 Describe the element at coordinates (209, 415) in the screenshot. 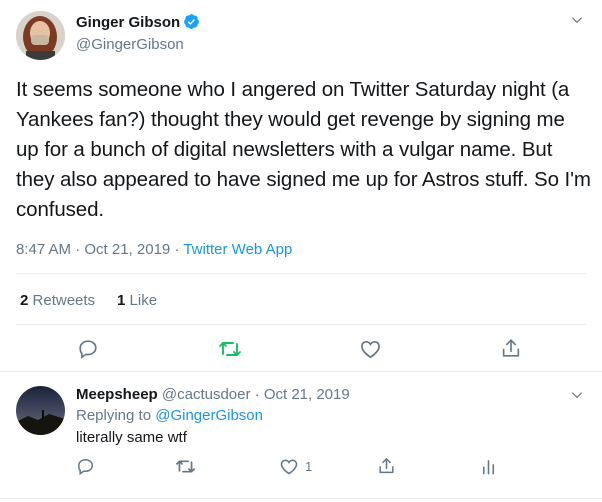

I see `replying-handle-link: @GingerGibson` at that location.